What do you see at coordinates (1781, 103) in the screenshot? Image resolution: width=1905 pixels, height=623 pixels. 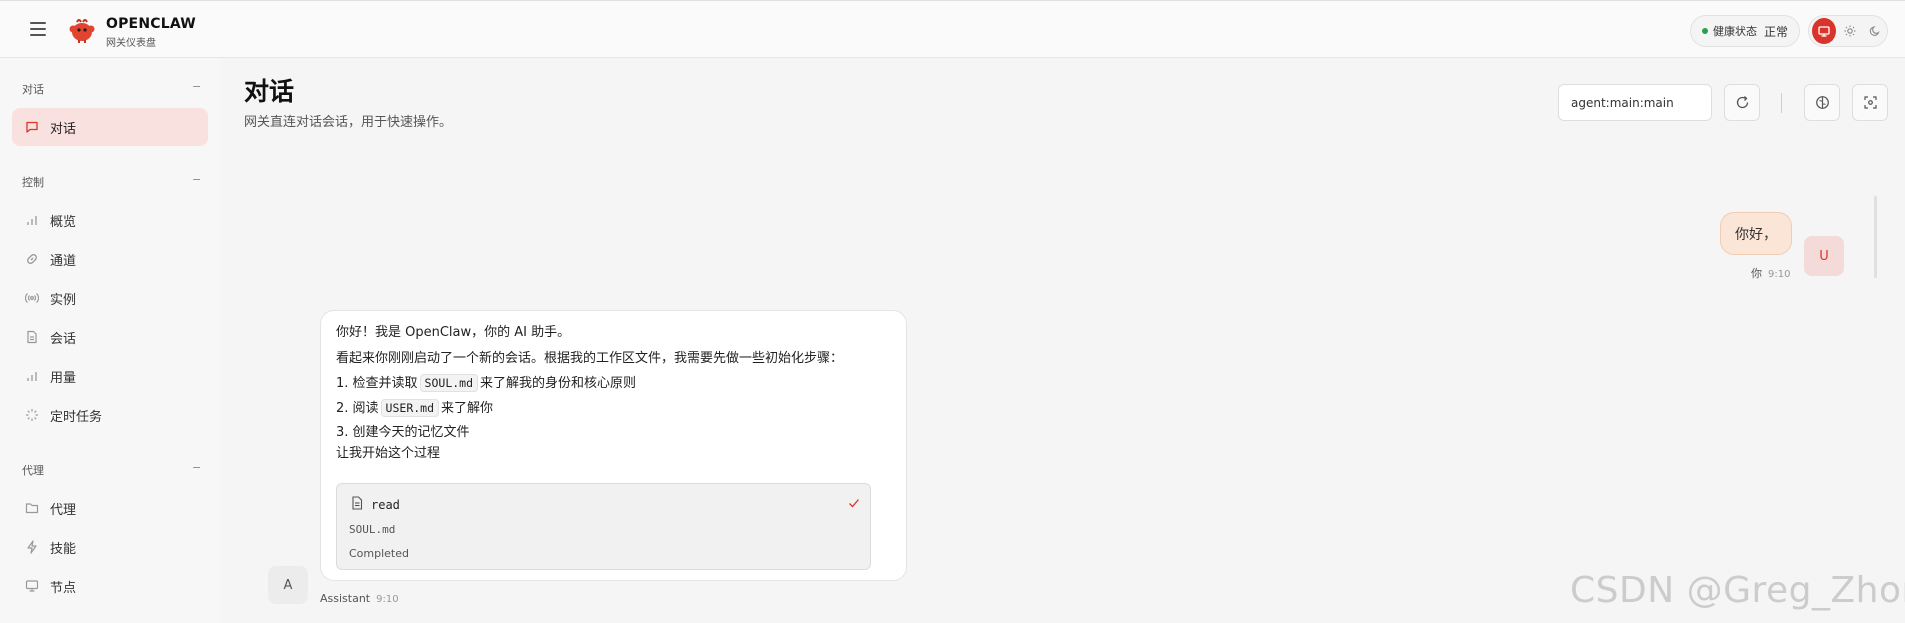 I see `toolbar-divider` at bounding box center [1781, 103].